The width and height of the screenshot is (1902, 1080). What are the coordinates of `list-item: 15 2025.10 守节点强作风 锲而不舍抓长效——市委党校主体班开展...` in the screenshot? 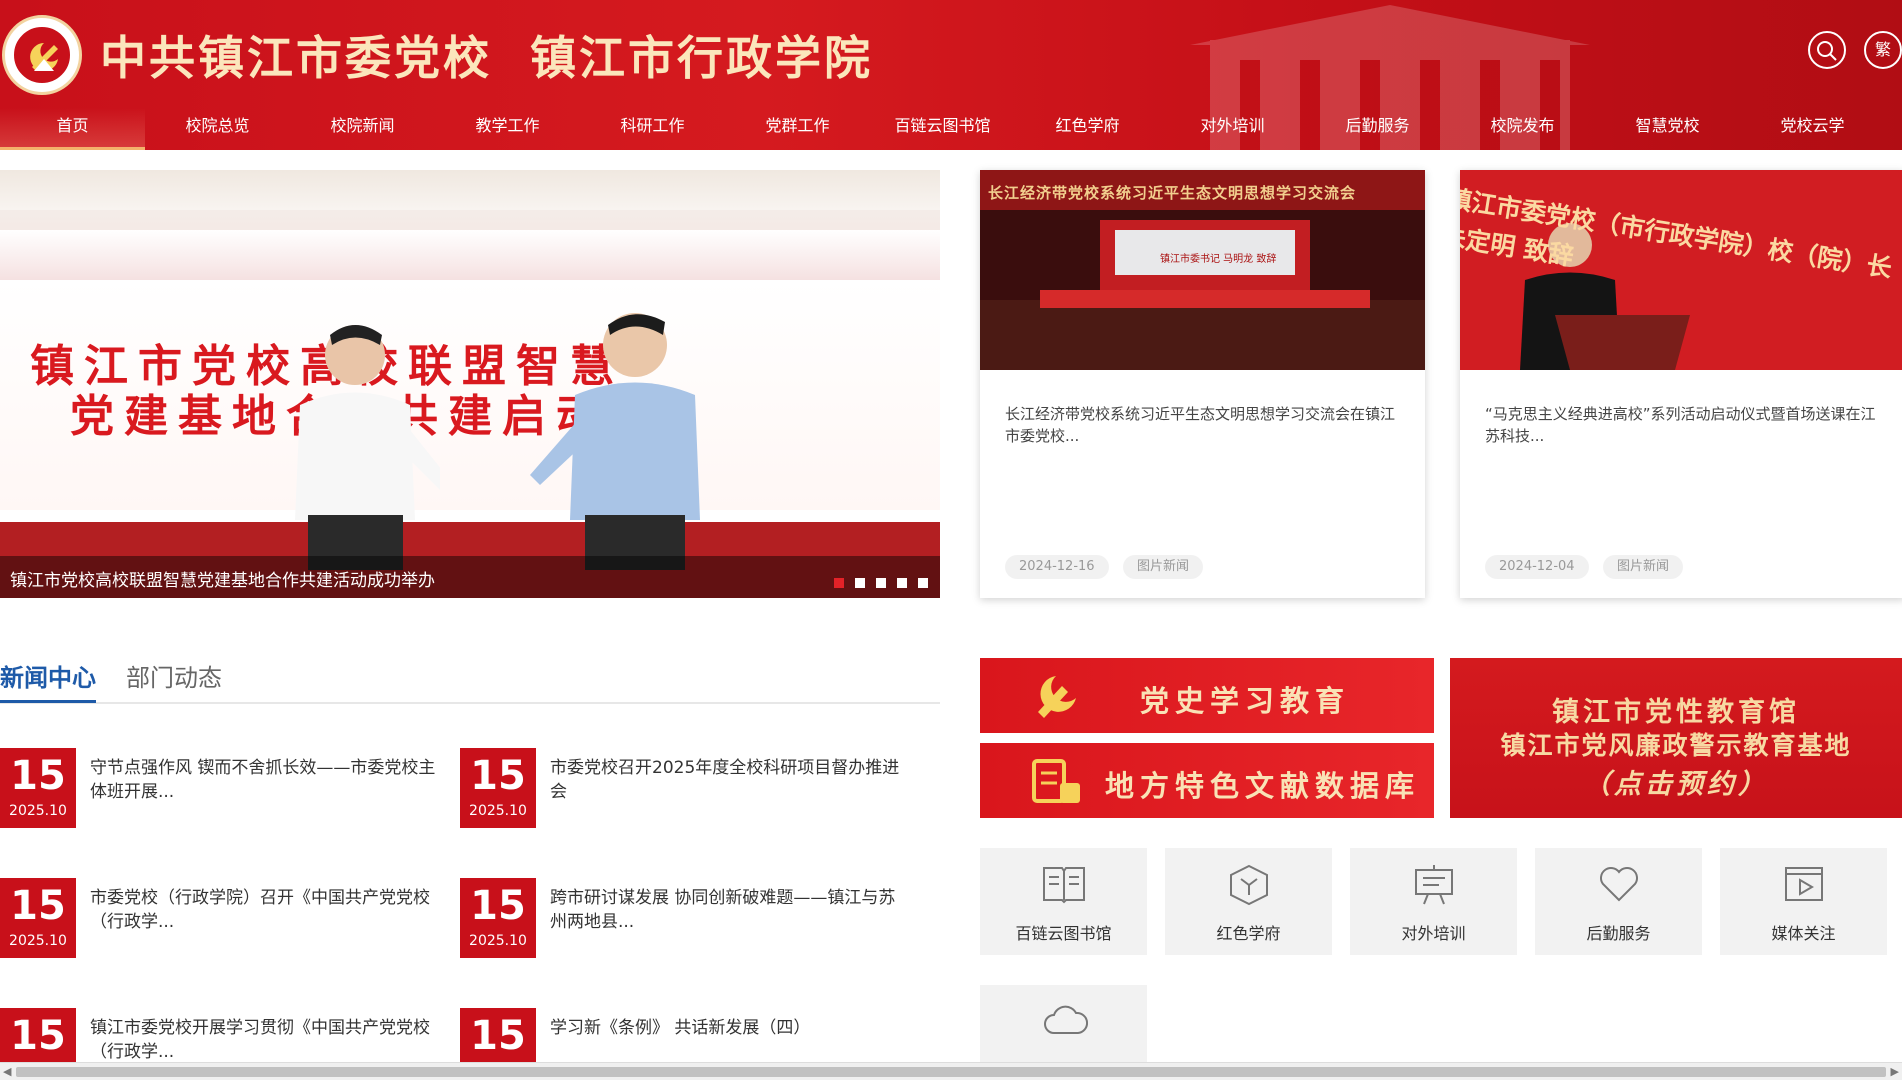 It's located at (225, 788).